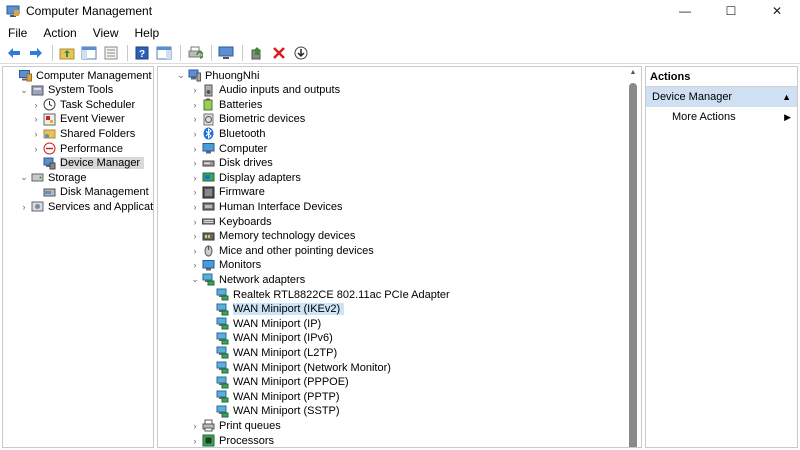  Describe the element at coordinates (685, 11) in the screenshot. I see `minimize-button: —` at that location.